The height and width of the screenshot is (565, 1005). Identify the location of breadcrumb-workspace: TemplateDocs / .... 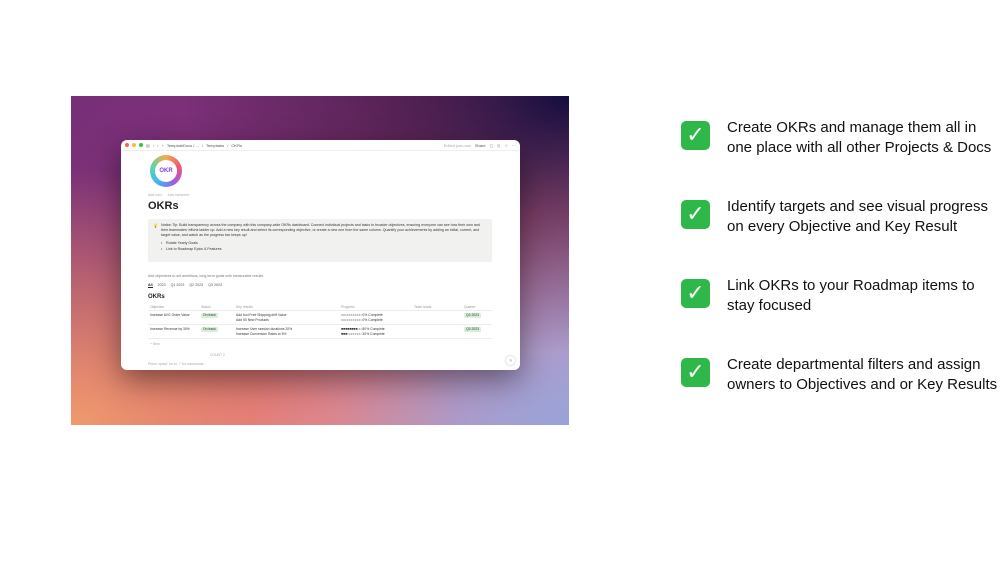
(183, 145).